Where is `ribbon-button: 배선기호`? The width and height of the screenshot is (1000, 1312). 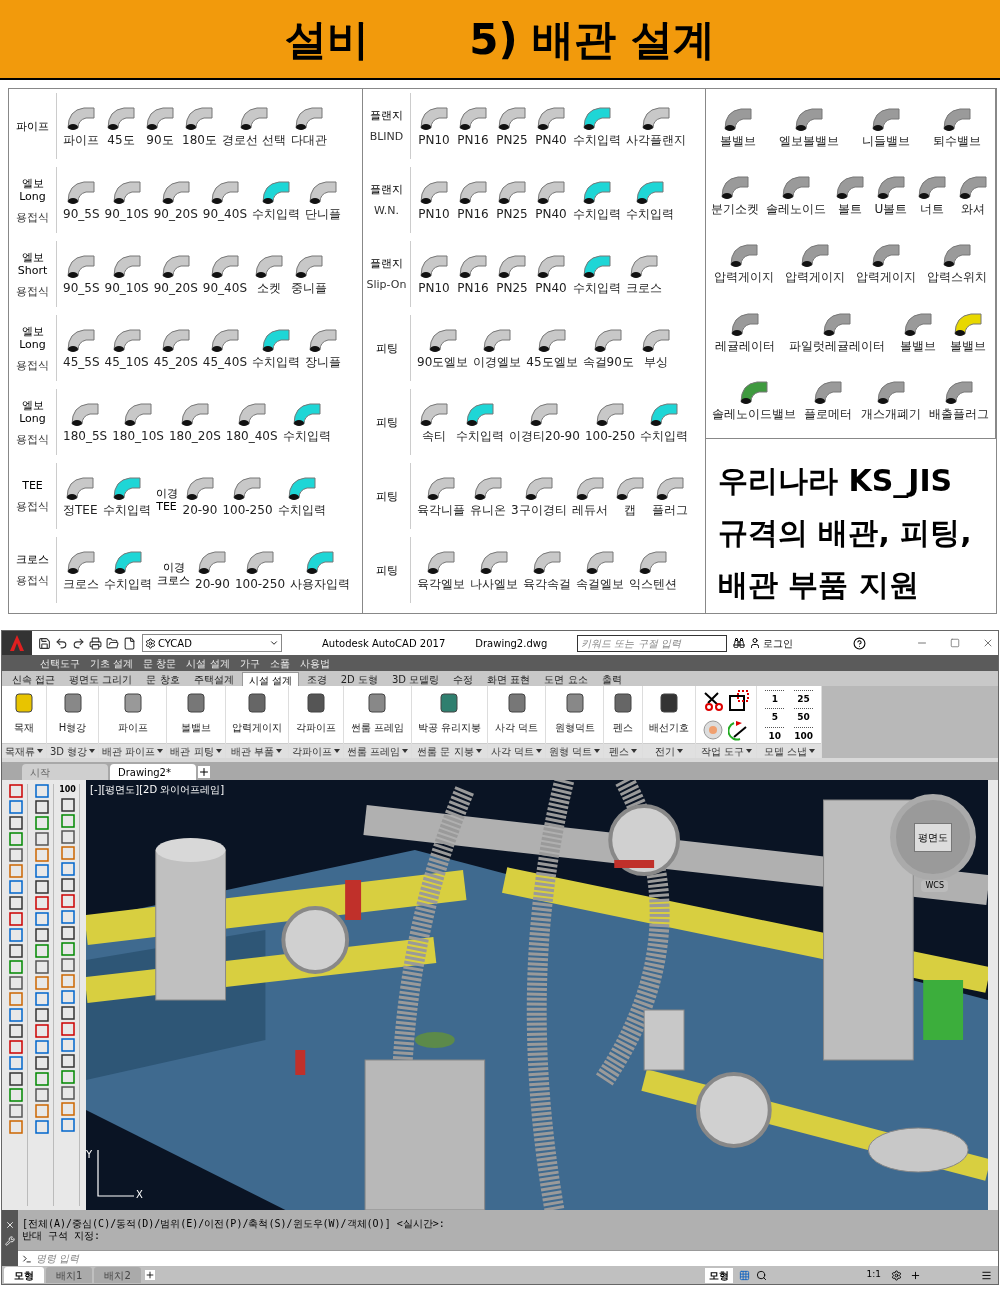
ribbon-button: 배선기호 is located at coordinates (669, 714).